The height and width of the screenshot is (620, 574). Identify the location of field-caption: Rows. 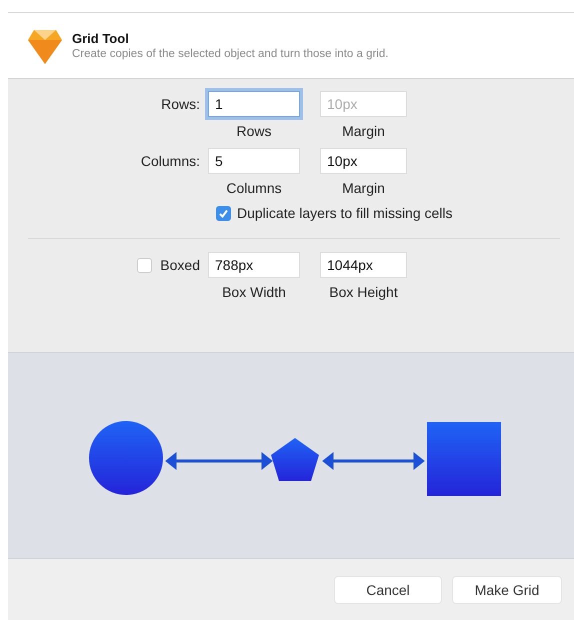
(254, 131).